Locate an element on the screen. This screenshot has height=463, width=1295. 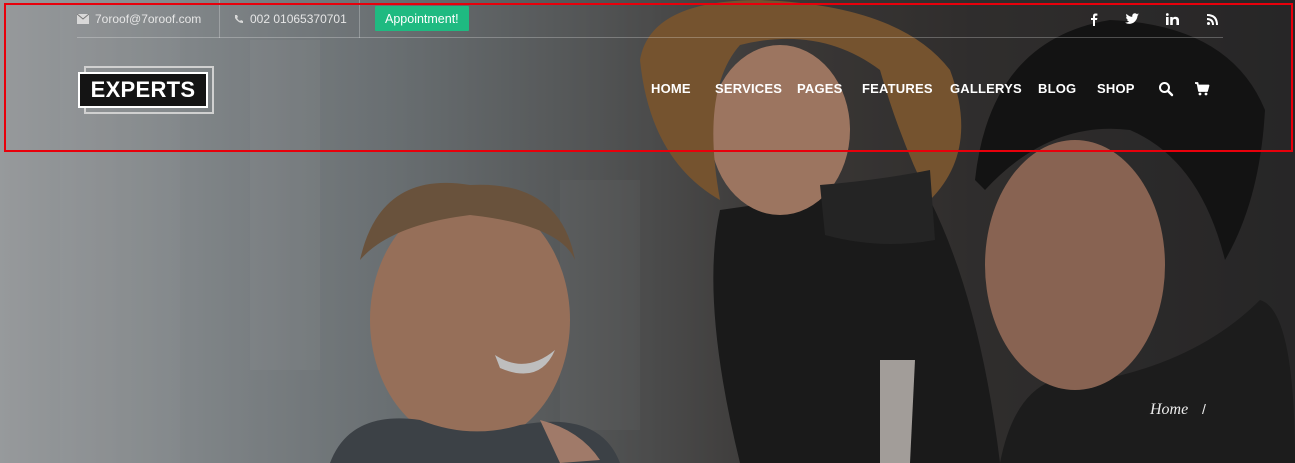
linkedin-icon is located at coordinates (1172, 19).